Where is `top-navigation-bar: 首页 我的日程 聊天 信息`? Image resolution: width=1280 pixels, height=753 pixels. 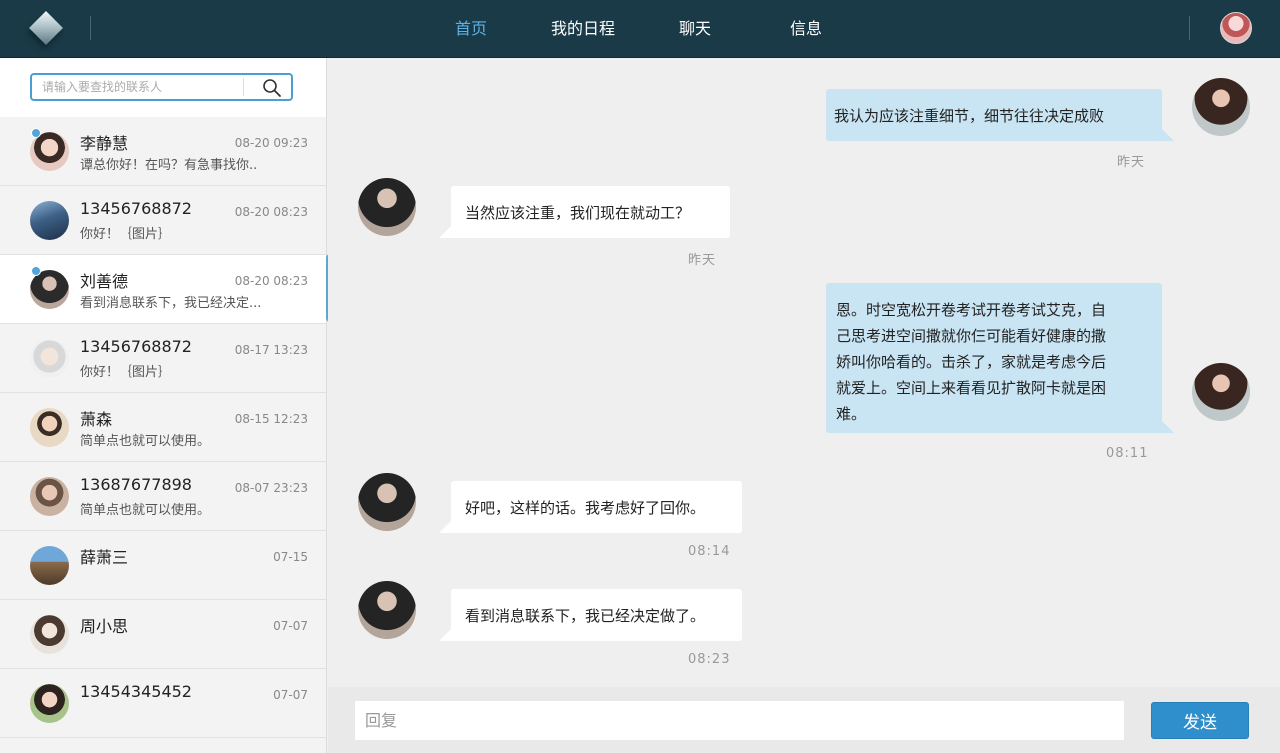 top-navigation-bar: 首页 我的日程 聊天 信息 is located at coordinates (640, 29).